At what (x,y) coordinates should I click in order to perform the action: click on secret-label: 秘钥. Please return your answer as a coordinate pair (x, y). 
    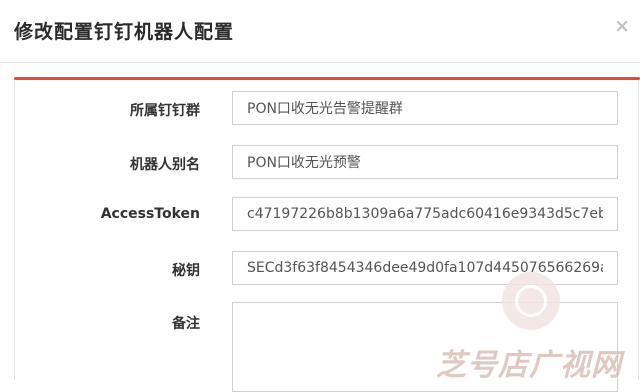
    Looking at the image, I should click on (186, 271).